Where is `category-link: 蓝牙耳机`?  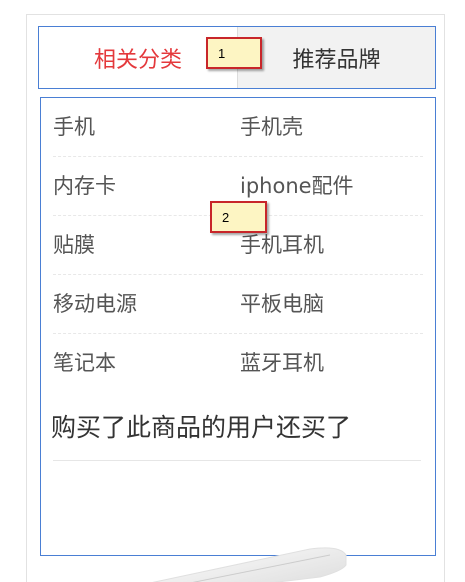 category-link: 蓝牙耳机 is located at coordinates (282, 363).